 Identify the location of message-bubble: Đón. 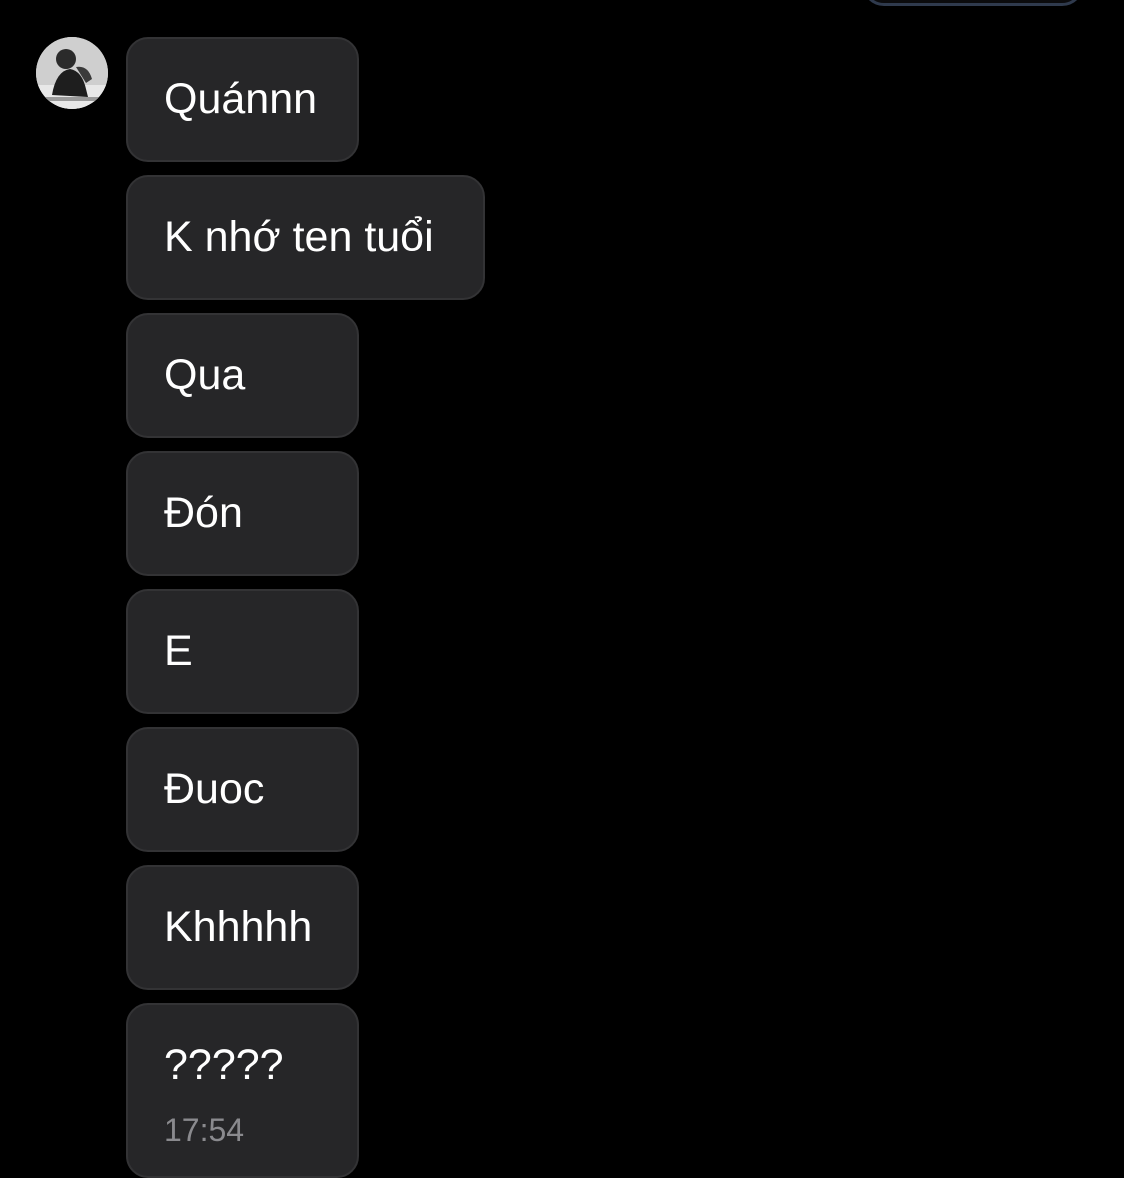
(242, 513).